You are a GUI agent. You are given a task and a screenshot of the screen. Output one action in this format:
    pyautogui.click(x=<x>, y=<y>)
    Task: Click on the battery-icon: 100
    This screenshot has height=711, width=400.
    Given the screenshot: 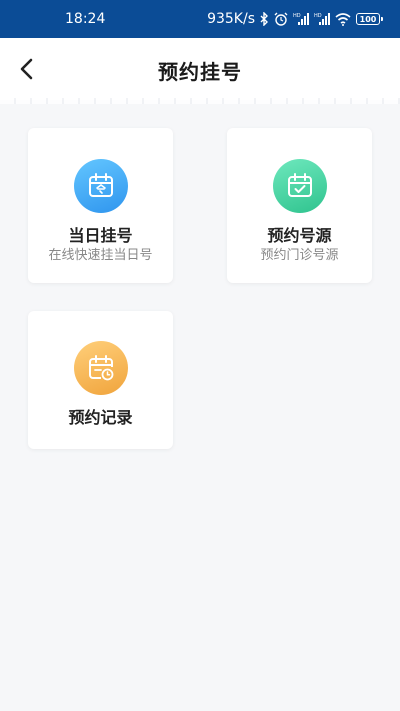 What is the action you would take?
    pyautogui.click(x=369, y=19)
    